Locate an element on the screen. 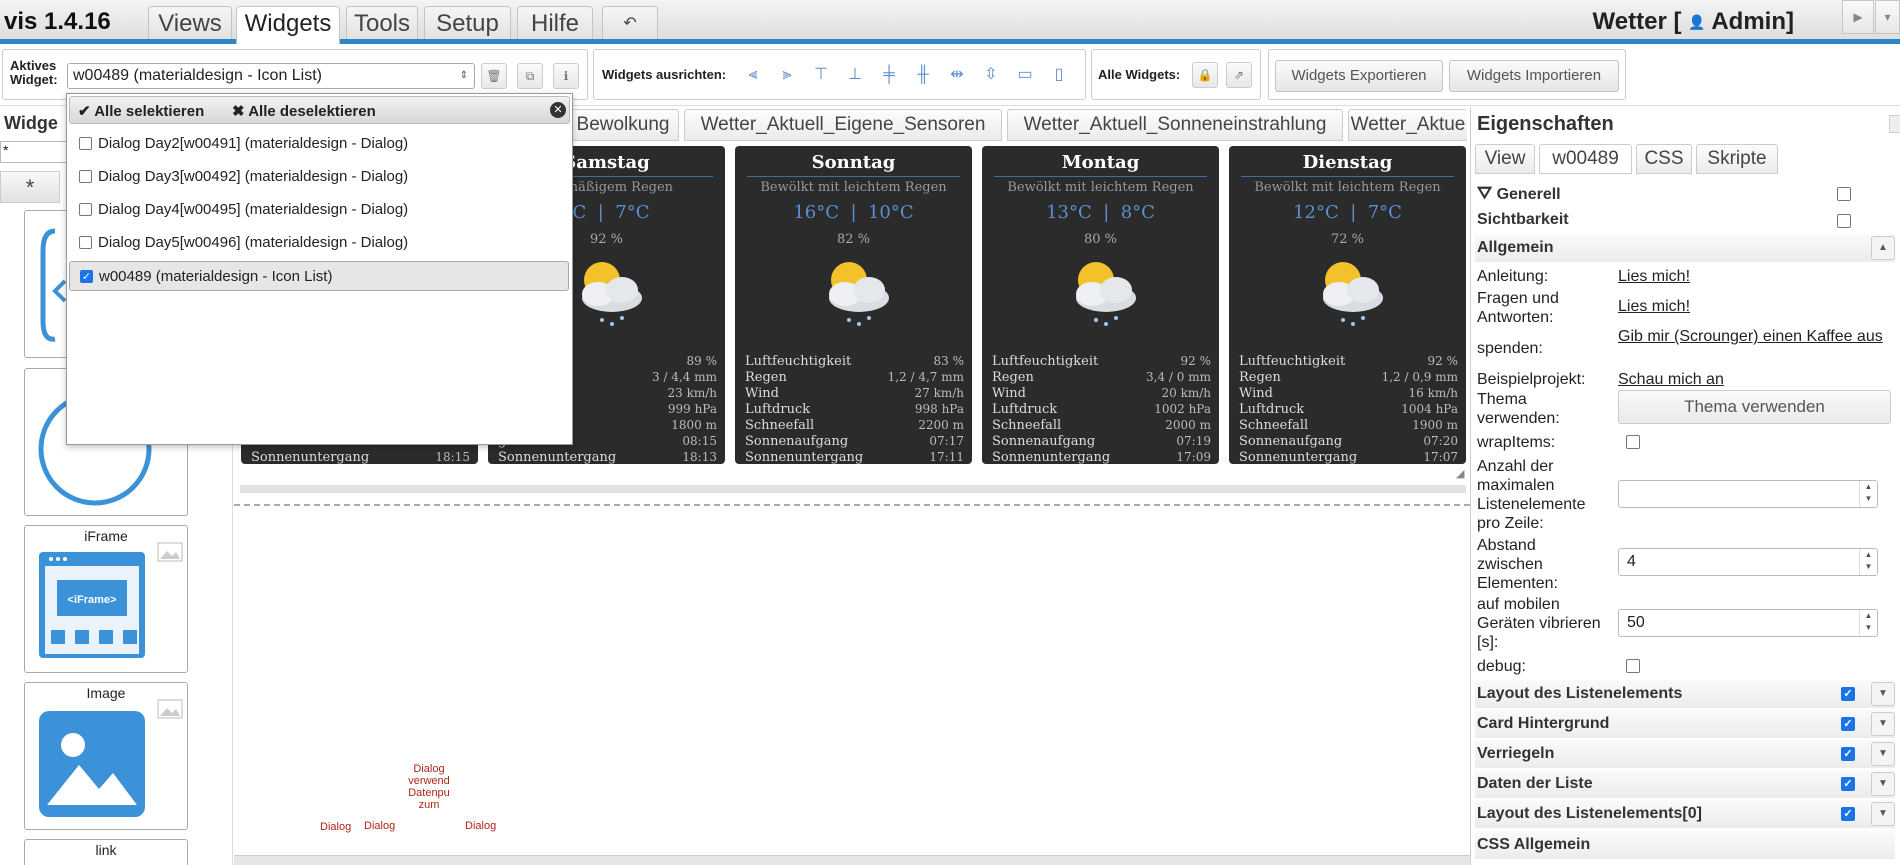 The height and width of the screenshot is (865, 1900). external-link-button: ⇗ is located at coordinates (1239, 75).